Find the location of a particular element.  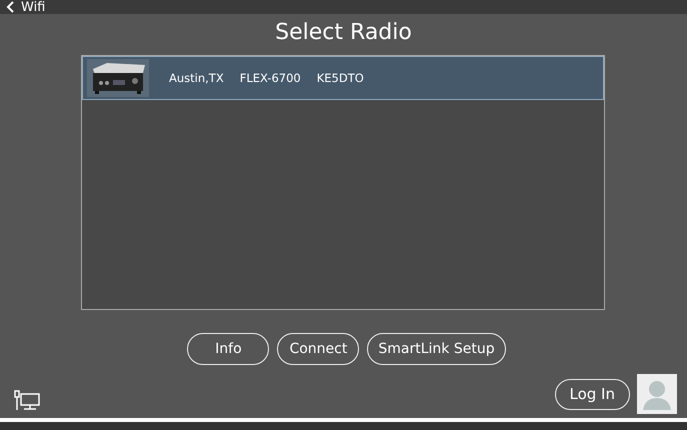

action-button: Connect is located at coordinates (318, 349).